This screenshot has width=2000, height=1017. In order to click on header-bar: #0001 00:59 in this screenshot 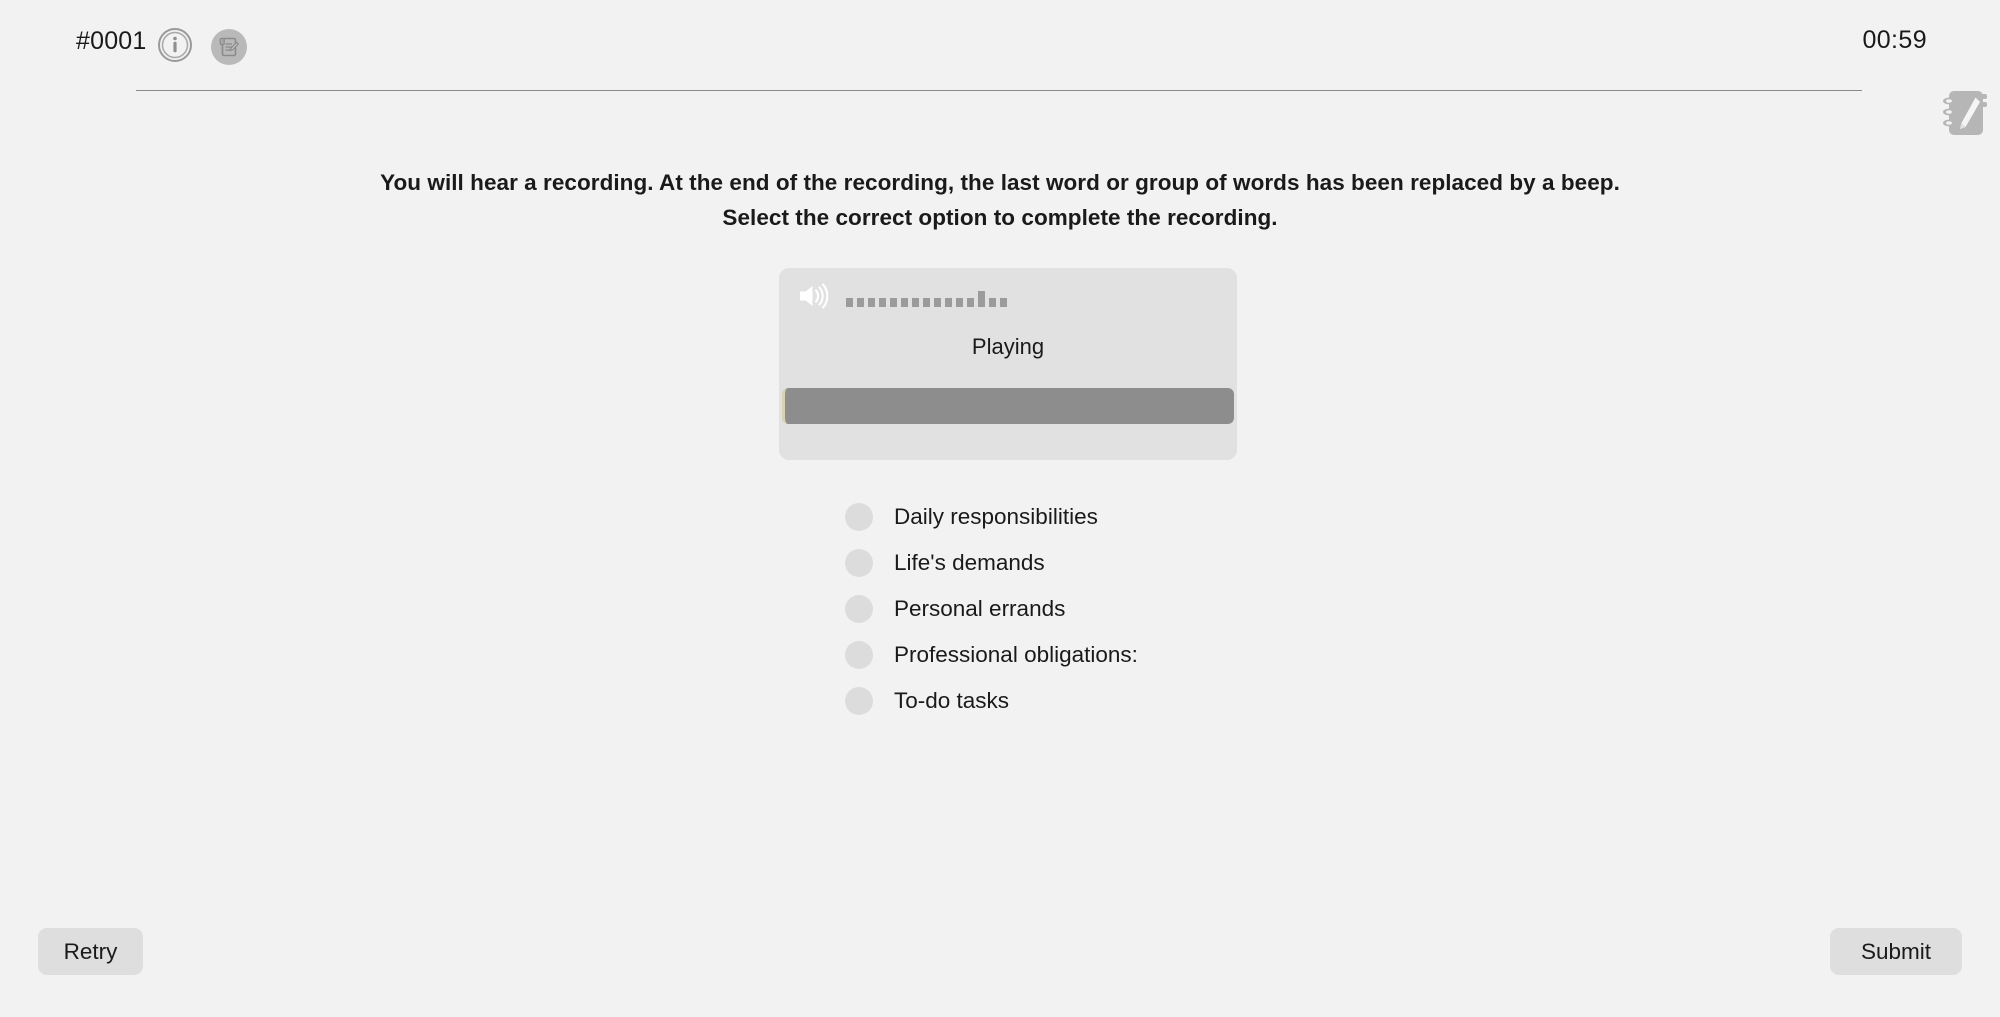, I will do `click(1000, 46)`.